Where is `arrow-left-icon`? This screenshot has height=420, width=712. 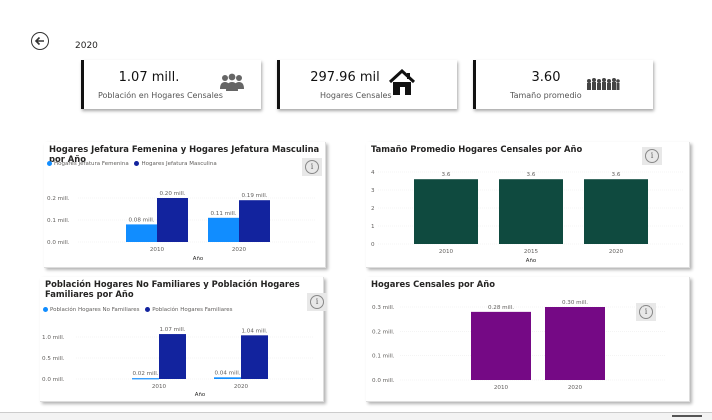 arrow-left-icon is located at coordinates (39, 41).